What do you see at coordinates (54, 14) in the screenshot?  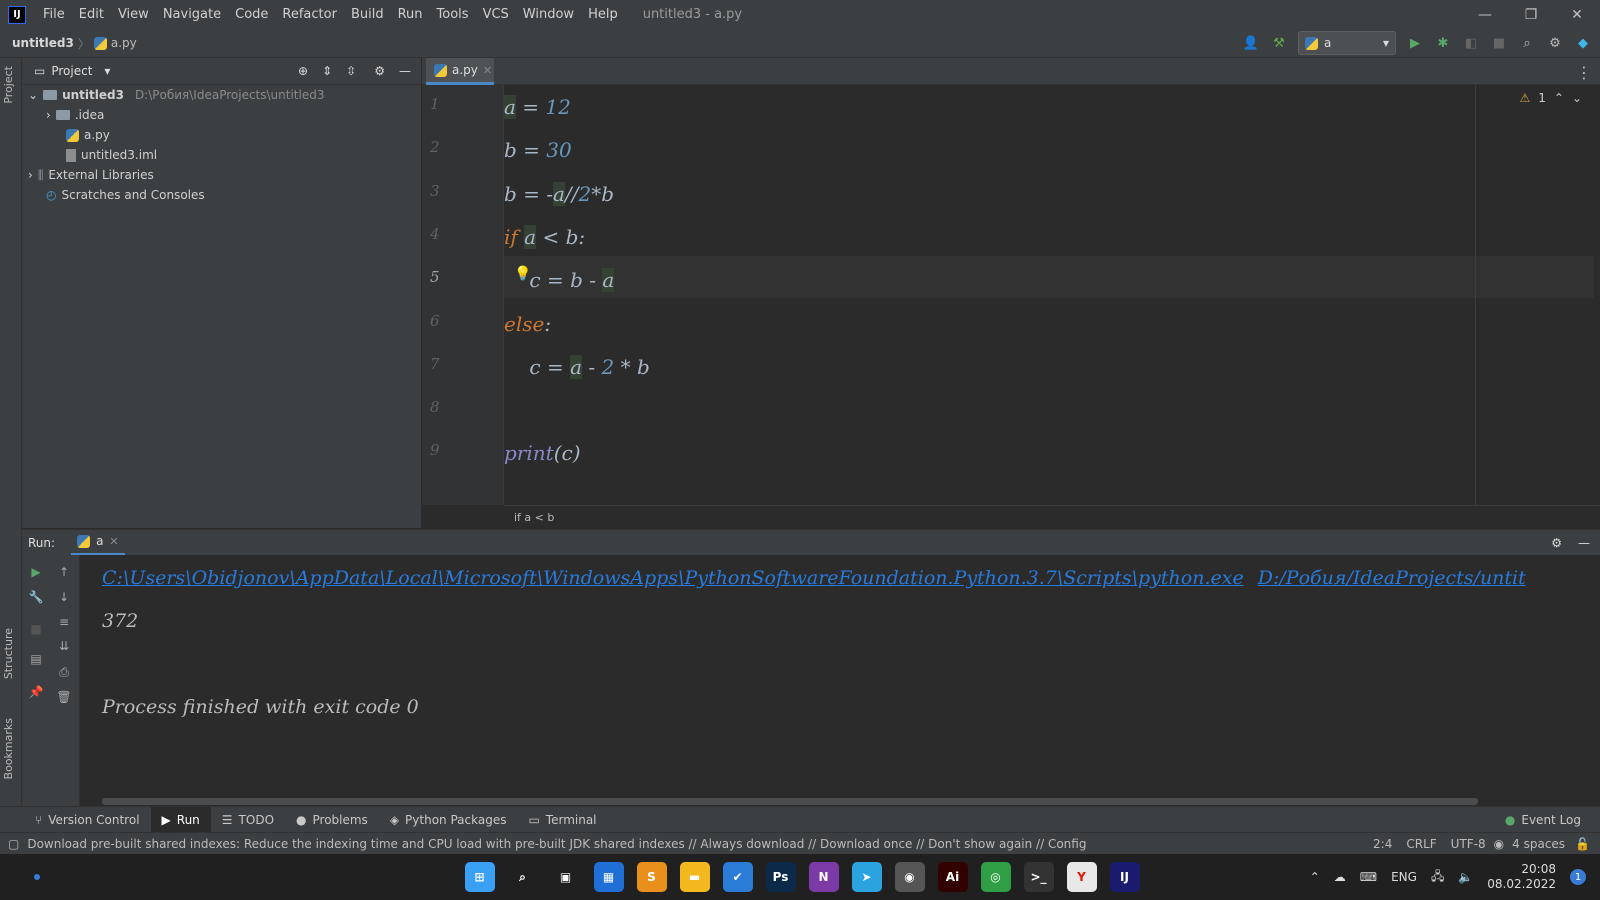 I see `menu-file: File` at bounding box center [54, 14].